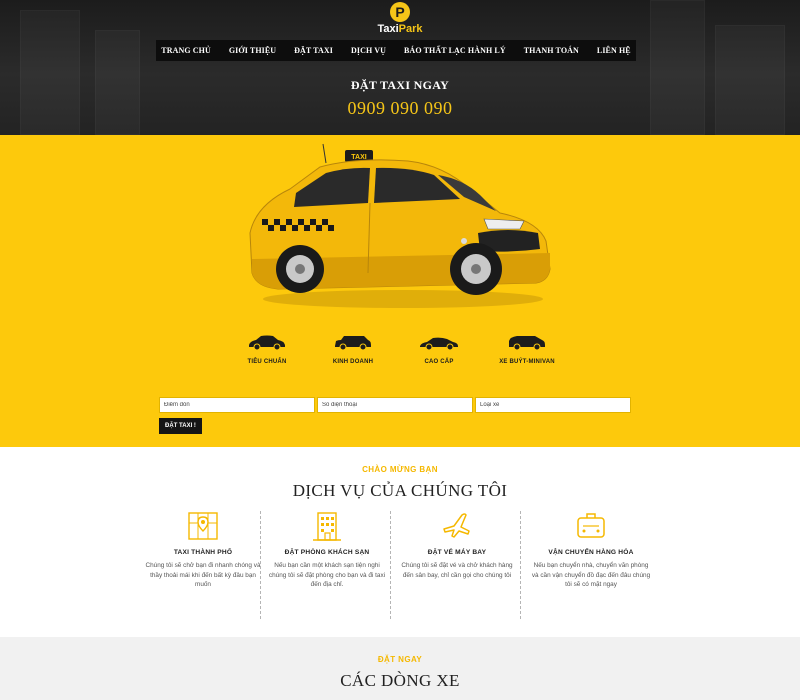 This screenshot has height=700, width=800. I want to click on car-type-input, so click(553, 405).